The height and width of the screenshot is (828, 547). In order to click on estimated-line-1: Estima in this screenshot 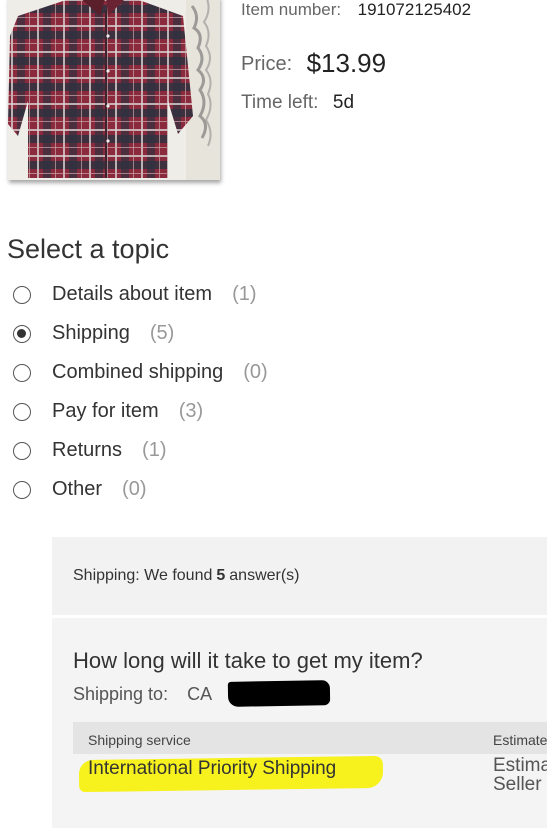, I will do `click(520, 765)`.